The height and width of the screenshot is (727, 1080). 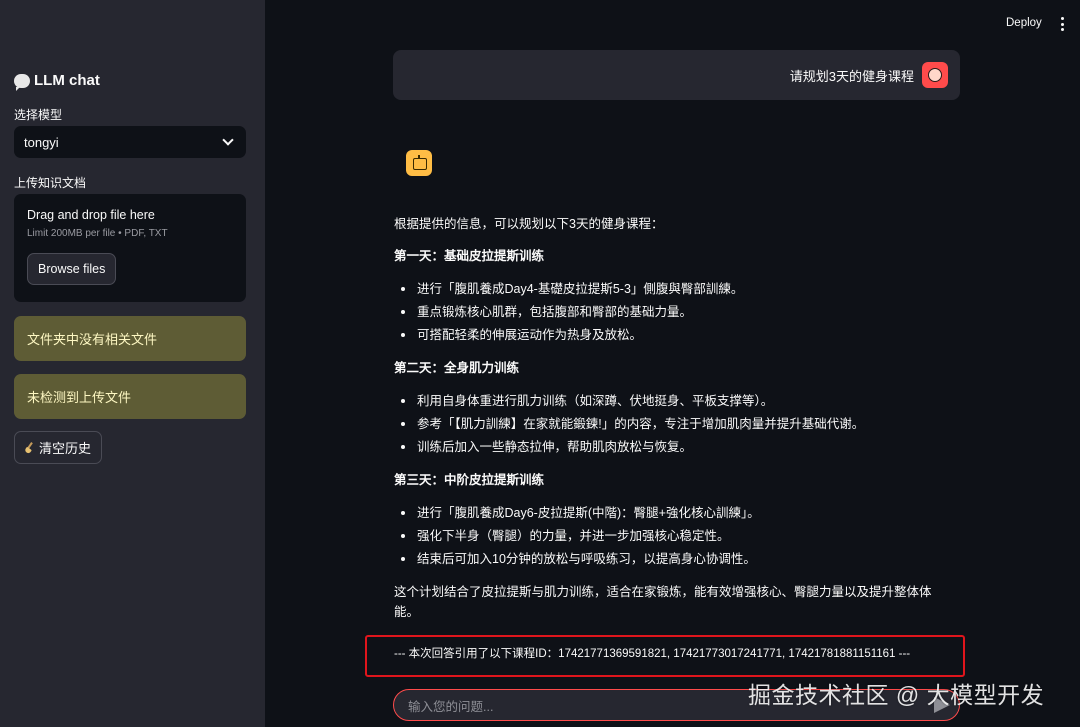 I want to click on list-item: 强化下半身（臀腿）的力量，并进一步加强核心稳定性。, so click(x=675, y=536).